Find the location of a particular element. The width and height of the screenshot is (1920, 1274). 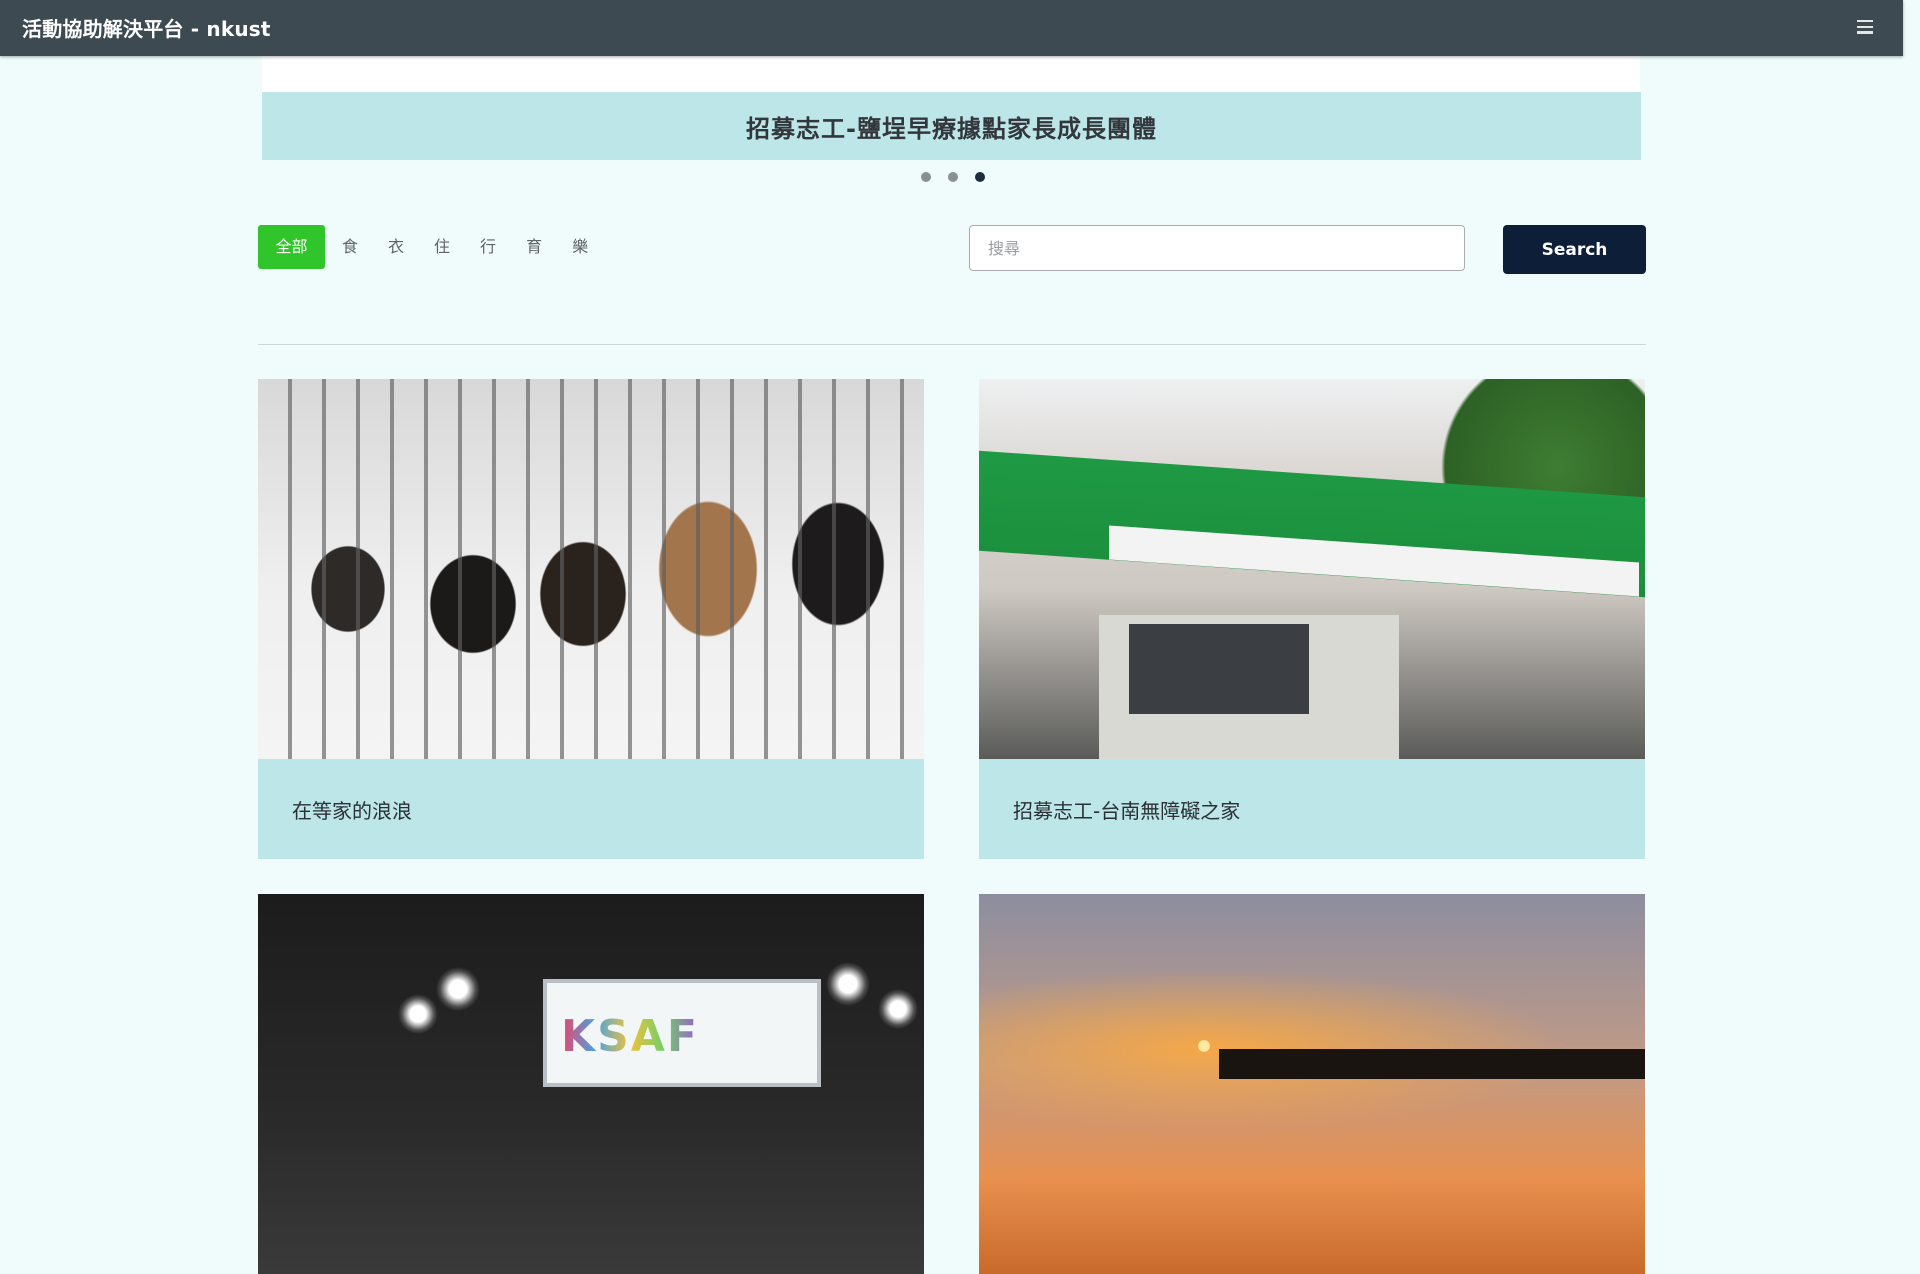

divider is located at coordinates (952, 344).